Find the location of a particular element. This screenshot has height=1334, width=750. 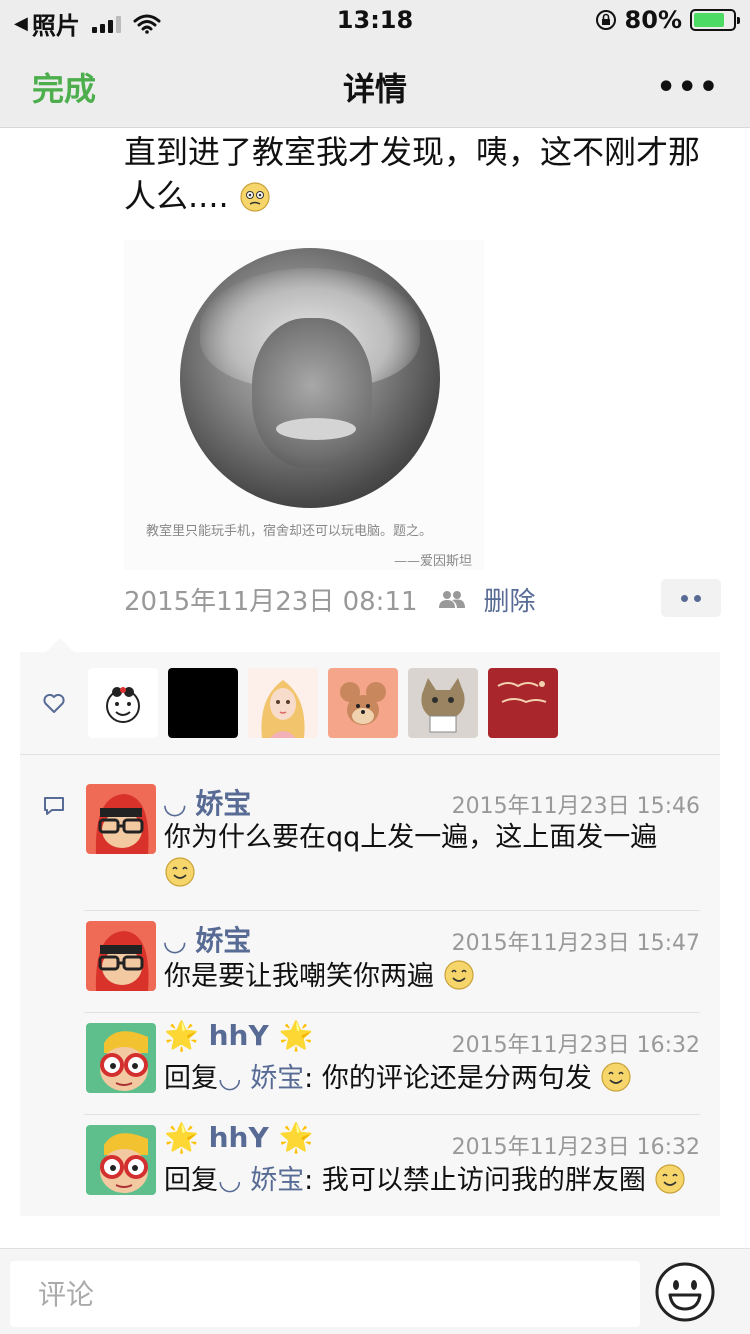

awkward-emoji-icon is located at coordinates (255, 196).